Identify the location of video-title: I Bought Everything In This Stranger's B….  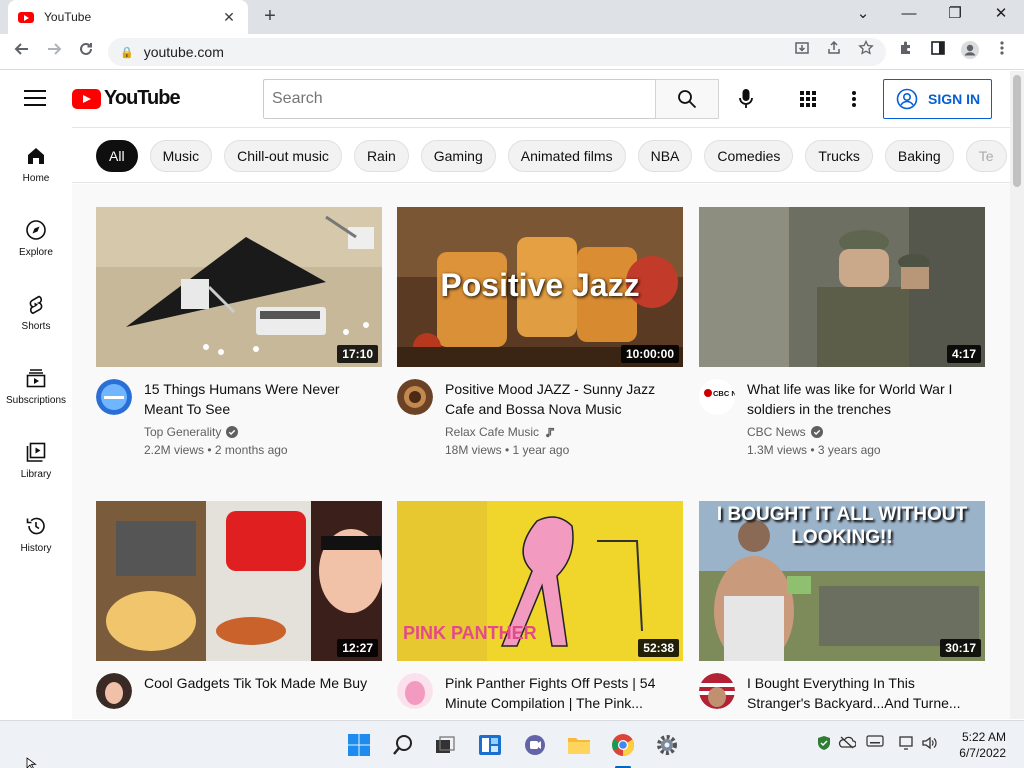
(862, 693).